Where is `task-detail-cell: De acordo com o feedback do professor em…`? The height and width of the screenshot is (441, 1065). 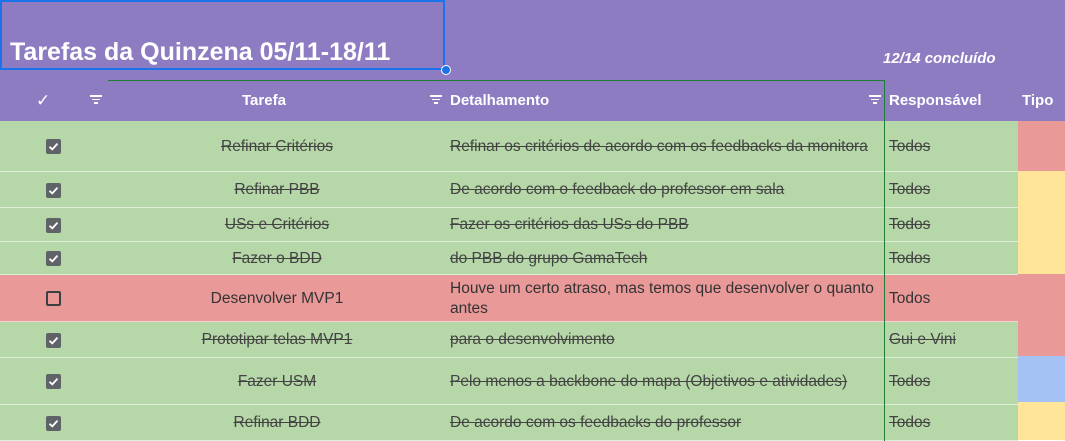
task-detail-cell: De acordo com o feedback do professor em… is located at coordinates (664, 190).